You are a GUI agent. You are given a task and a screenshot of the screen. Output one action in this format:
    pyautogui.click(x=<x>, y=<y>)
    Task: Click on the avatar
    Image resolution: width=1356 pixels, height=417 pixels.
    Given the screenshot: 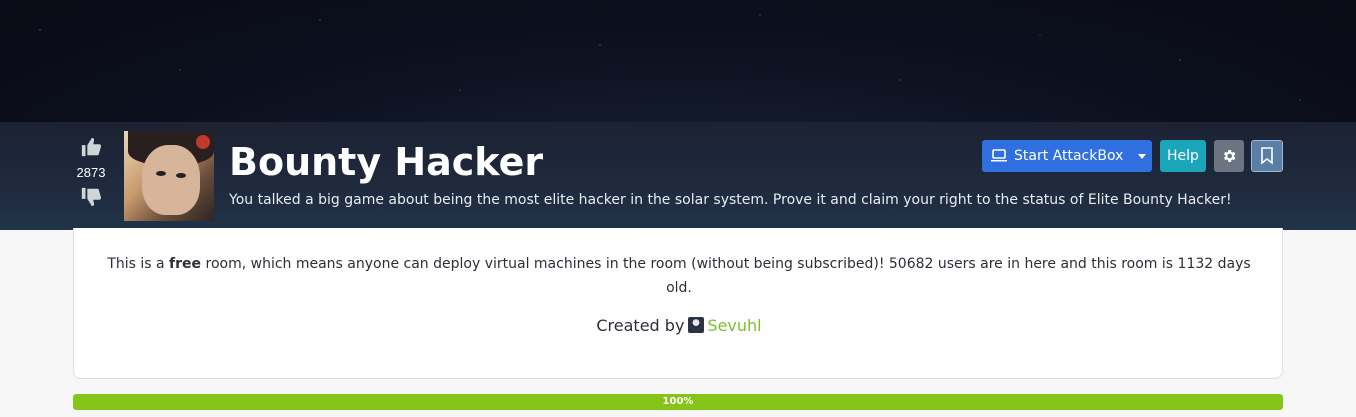 What is the action you would take?
    pyautogui.click(x=696, y=325)
    